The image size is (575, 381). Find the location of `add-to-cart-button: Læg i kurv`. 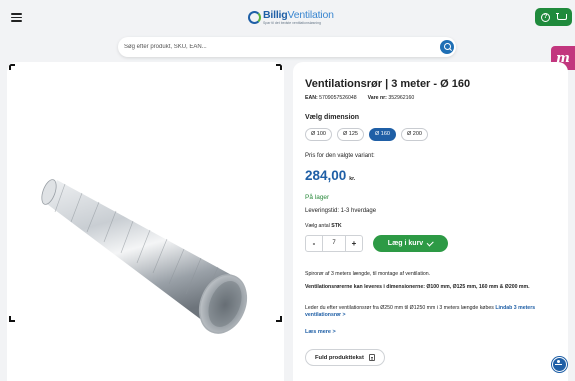

add-to-cart-button: Læg i kurv is located at coordinates (410, 243).